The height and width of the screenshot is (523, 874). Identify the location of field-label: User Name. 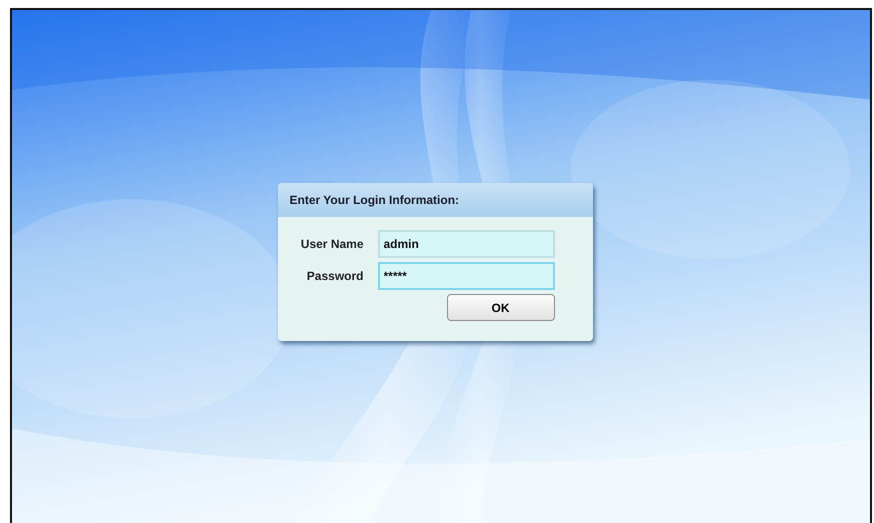
(332, 244).